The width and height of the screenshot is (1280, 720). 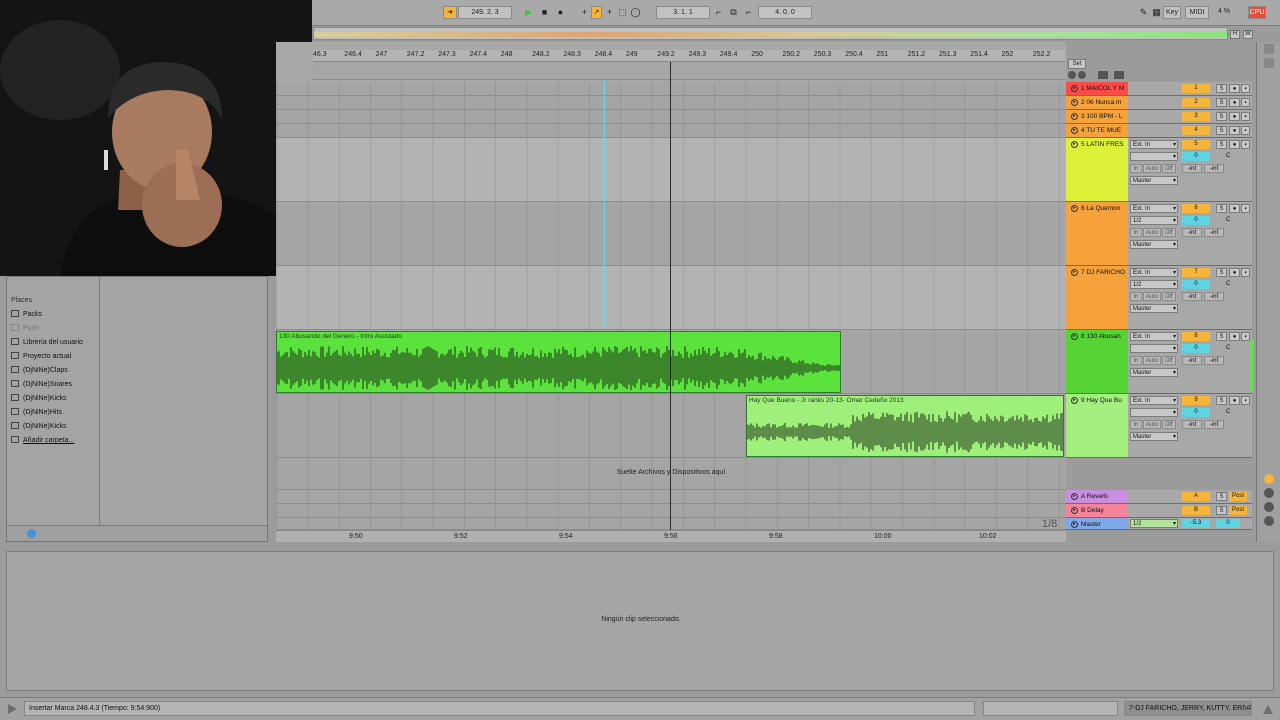 I want to click on track-activator: 4, so click(x=1196, y=130).